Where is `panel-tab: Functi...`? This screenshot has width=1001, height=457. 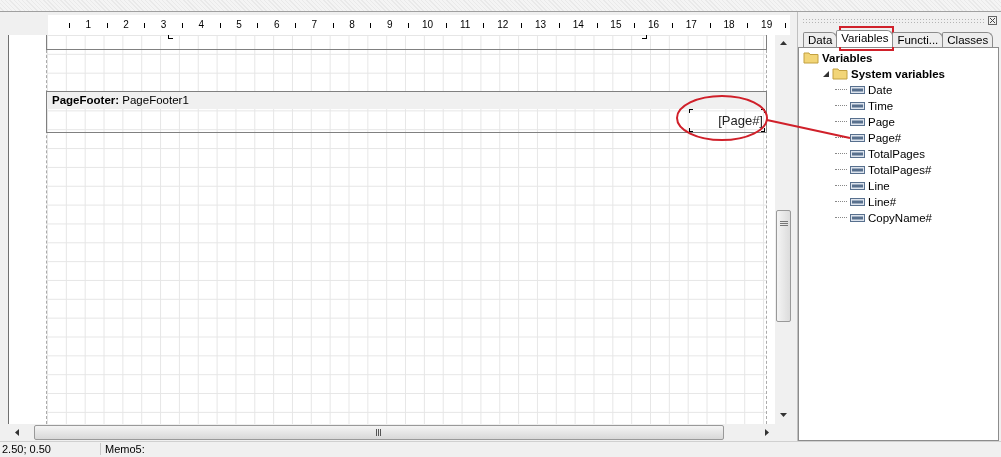 panel-tab: Functi... is located at coordinates (918, 39).